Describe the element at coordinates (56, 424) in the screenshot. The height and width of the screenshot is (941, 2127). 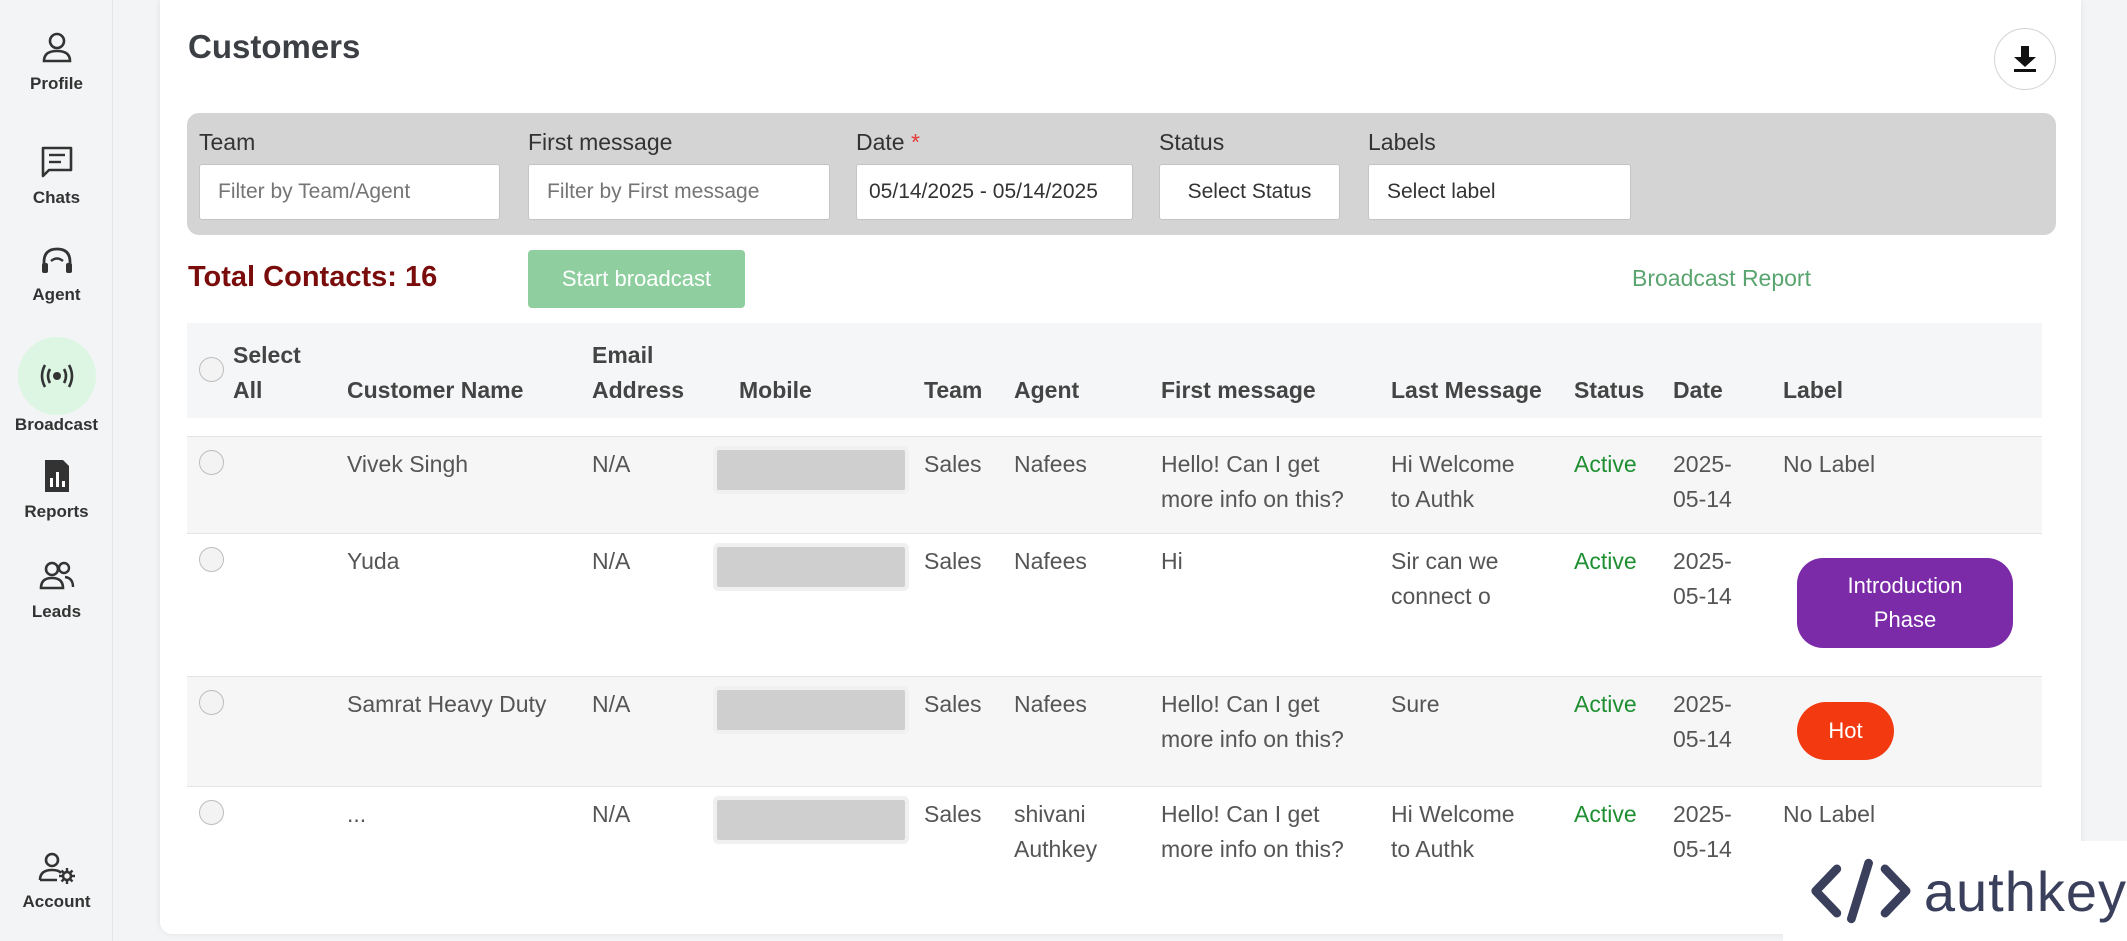
I see `sidebar-item-label: Broadcast` at that location.